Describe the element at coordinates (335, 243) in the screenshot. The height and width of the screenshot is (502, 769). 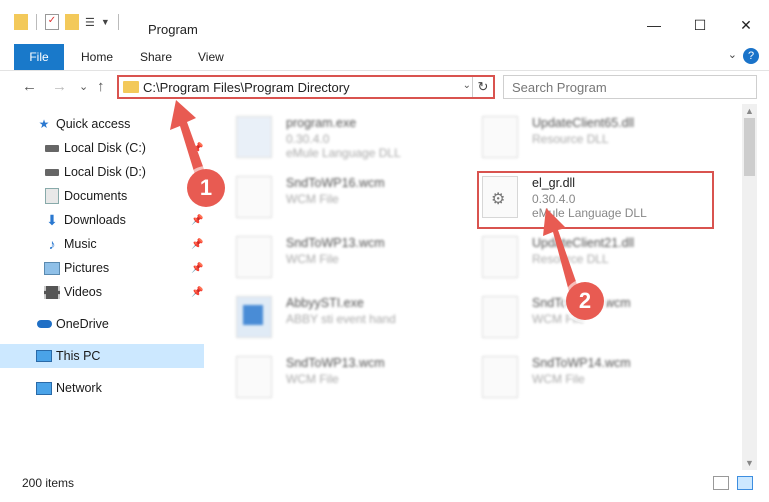
I see `file-name: SndToWP13.wcm` at that location.